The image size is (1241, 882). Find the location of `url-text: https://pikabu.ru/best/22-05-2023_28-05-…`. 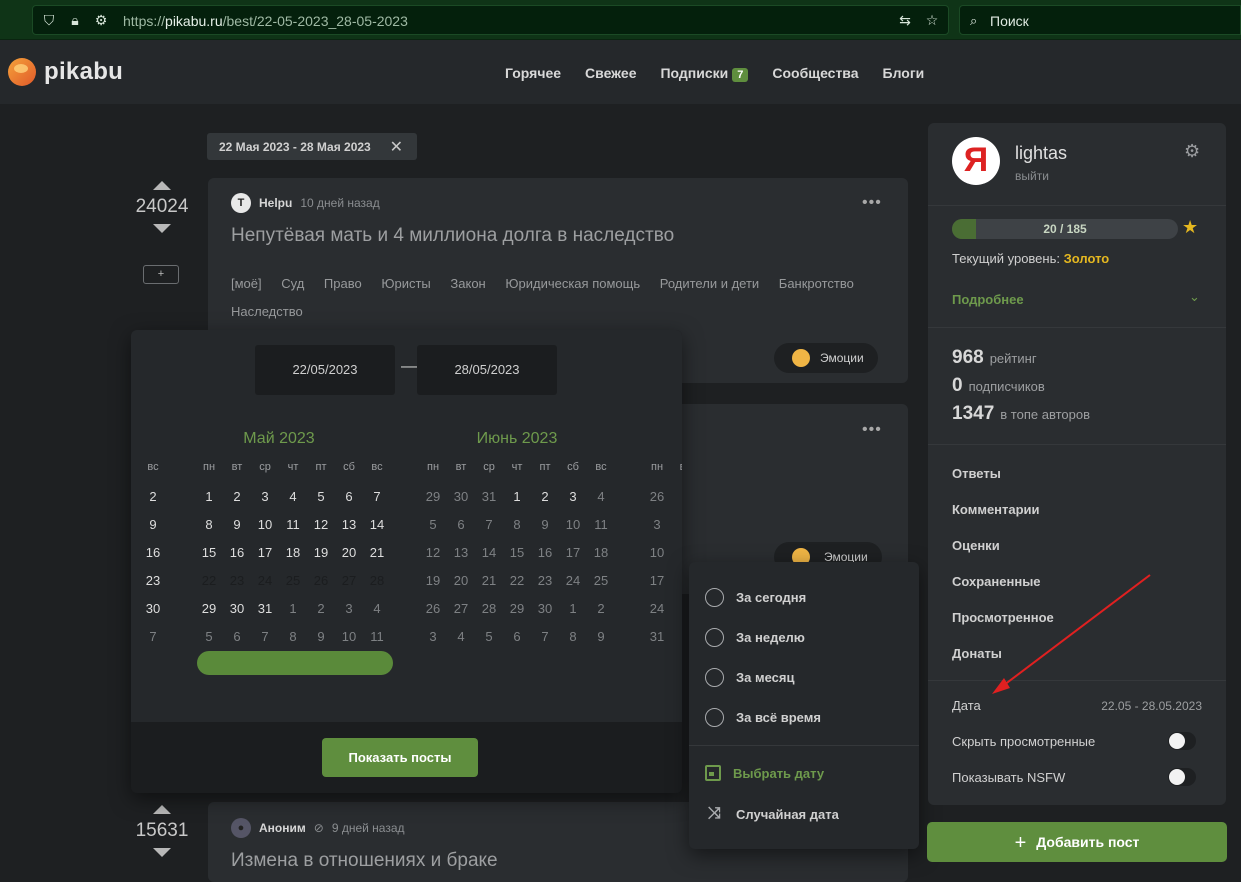

url-text: https://pikabu.ru/best/22-05-2023_28-05-… is located at coordinates (265, 21).